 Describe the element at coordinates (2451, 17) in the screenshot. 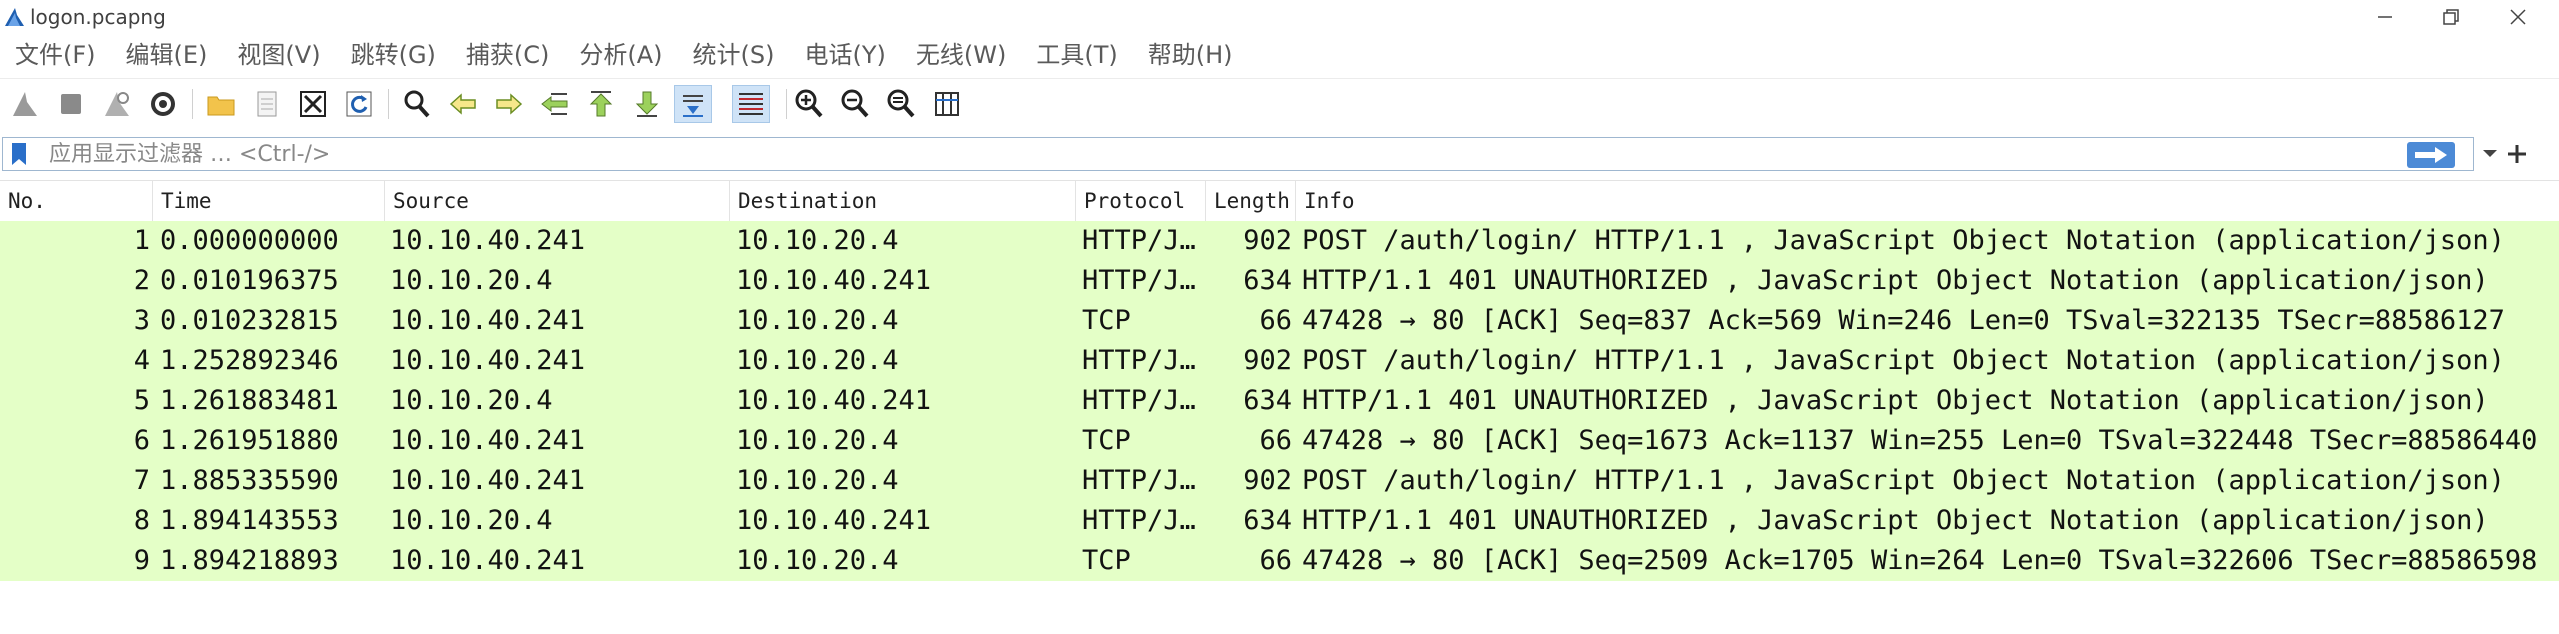

I see `restore-icon` at that location.